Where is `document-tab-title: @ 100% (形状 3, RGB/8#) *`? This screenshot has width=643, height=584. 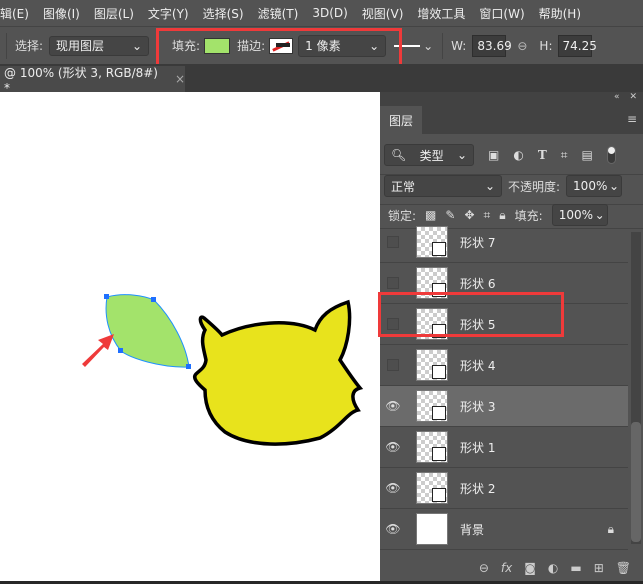
document-tab-title: @ 100% (形状 3, RGB/8#) * is located at coordinates (81, 80).